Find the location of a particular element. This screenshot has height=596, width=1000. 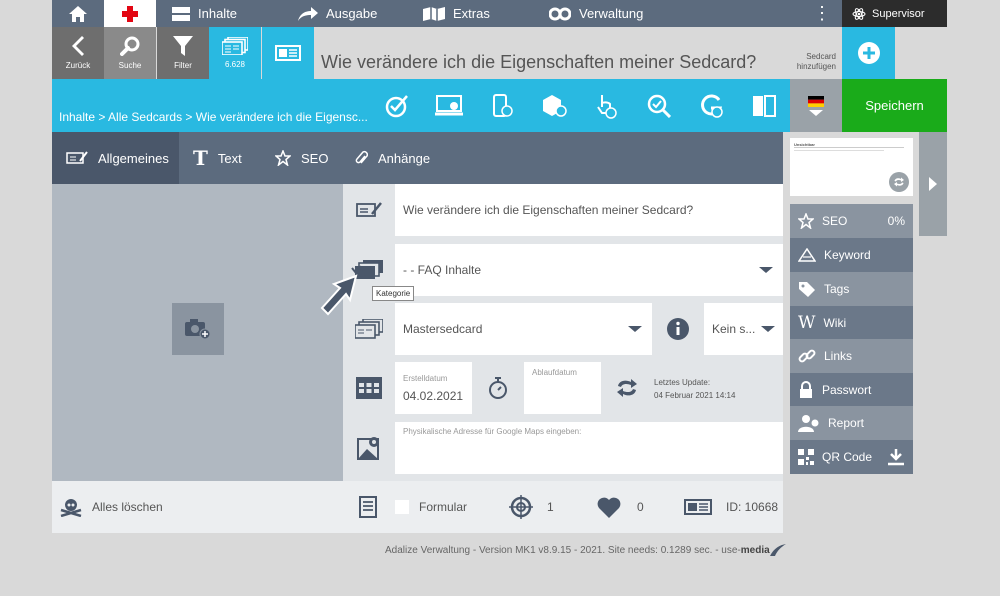

box-check-icon is located at coordinates (555, 106).